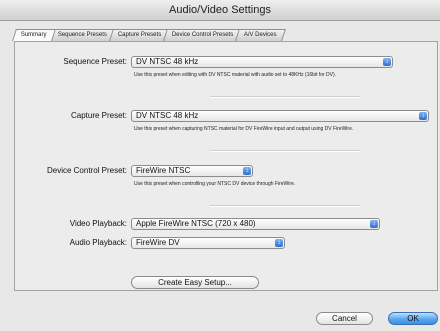  I want to click on device-control-preset-popup: FireWire NTSC ↕, so click(192, 171).